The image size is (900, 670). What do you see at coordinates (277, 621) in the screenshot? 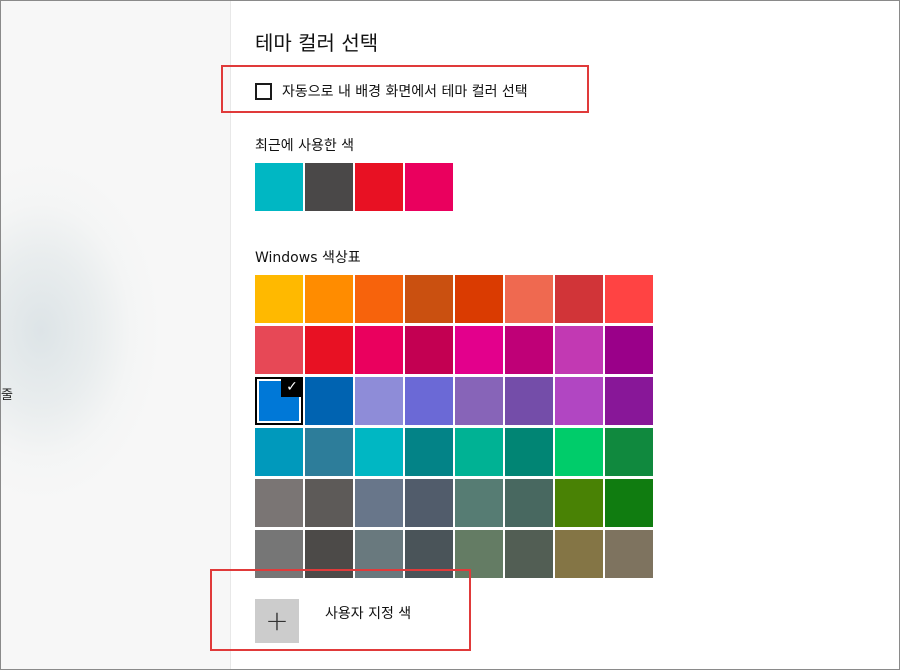
I see `plus-icon: +` at bounding box center [277, 621].